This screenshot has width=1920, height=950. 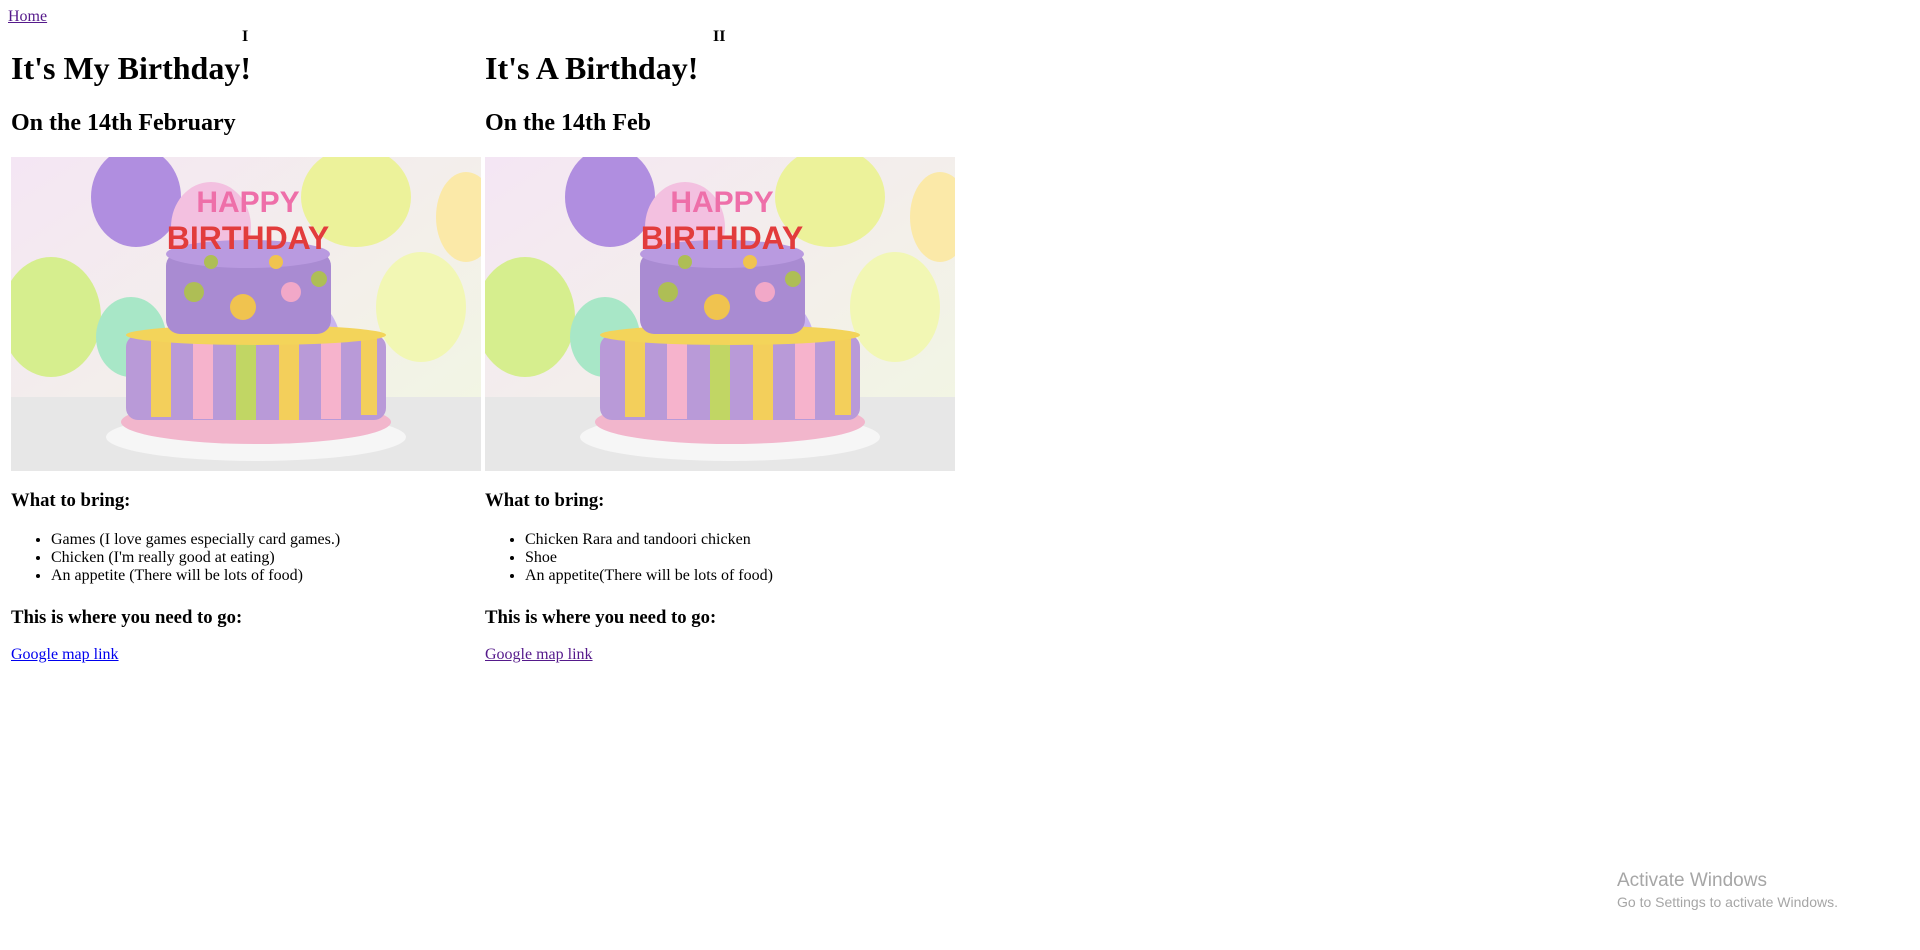 I want to click on list-item: Chicken Rara and tandoori chicken, so click(x=649, y=540).